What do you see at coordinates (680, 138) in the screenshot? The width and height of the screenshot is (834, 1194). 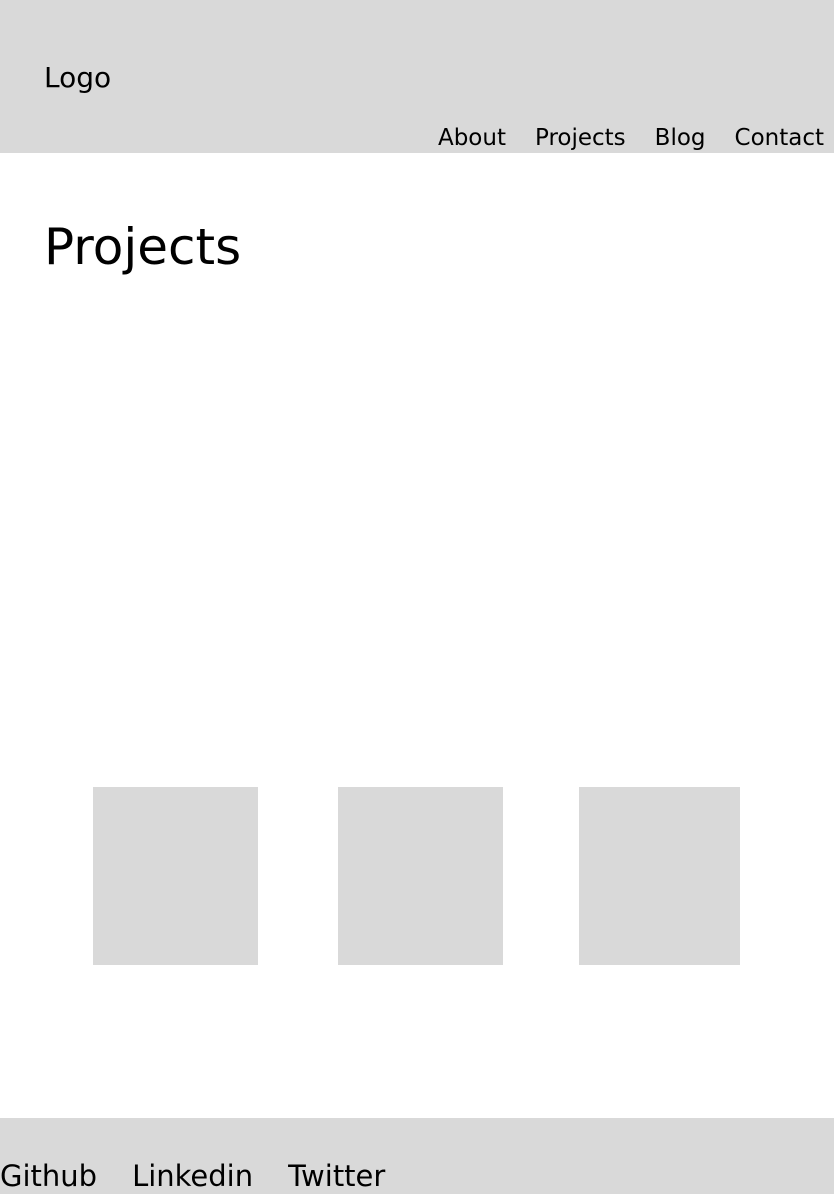 I see `nav-blog-link: Blog` at bounding box center [680, 138].